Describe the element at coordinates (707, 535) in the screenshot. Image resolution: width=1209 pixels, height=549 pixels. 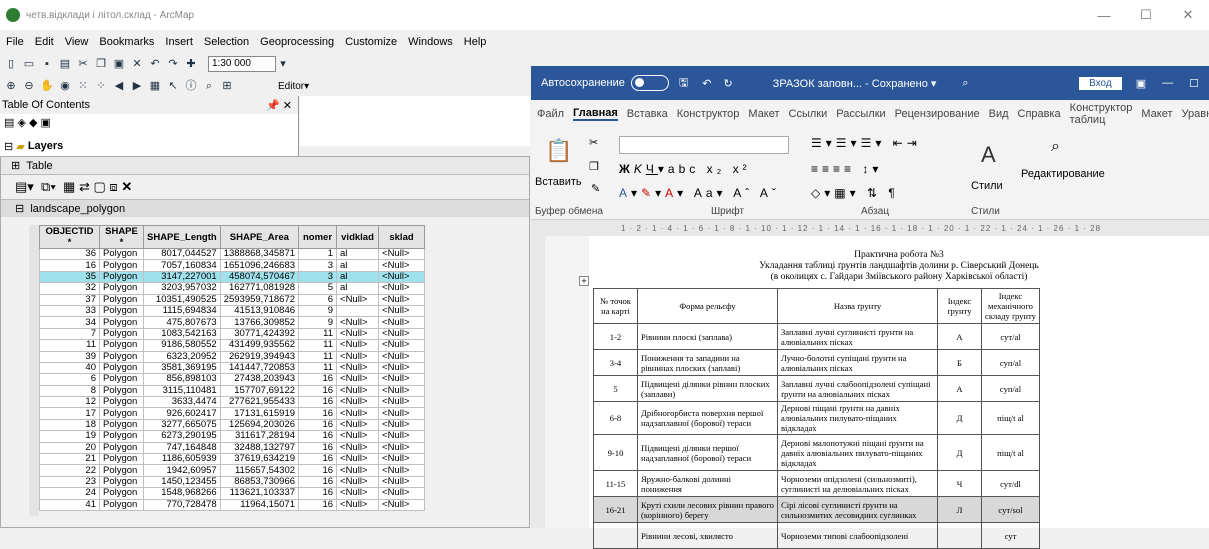
I see `doc-cell: Рівнини лесові, хвилясто` at that location.